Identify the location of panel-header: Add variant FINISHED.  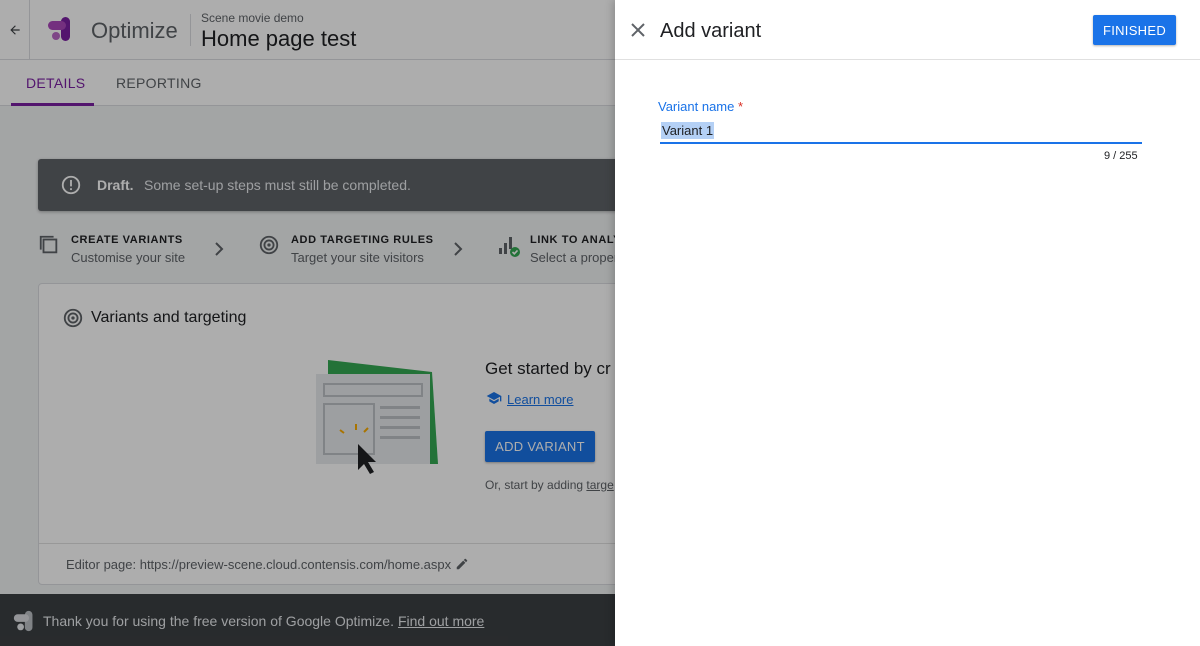
(907, 30).